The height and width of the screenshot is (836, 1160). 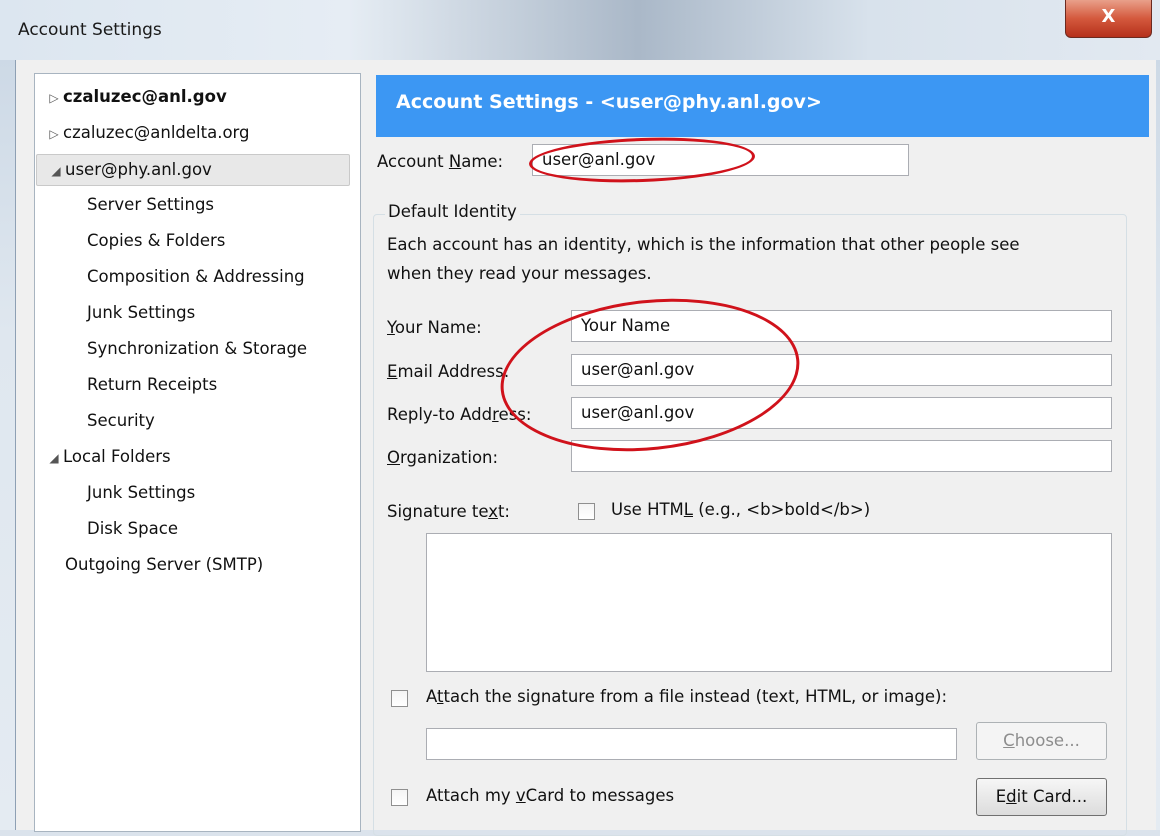 I want to click on tree-item: Disk Space, so click(x=106, y=529).